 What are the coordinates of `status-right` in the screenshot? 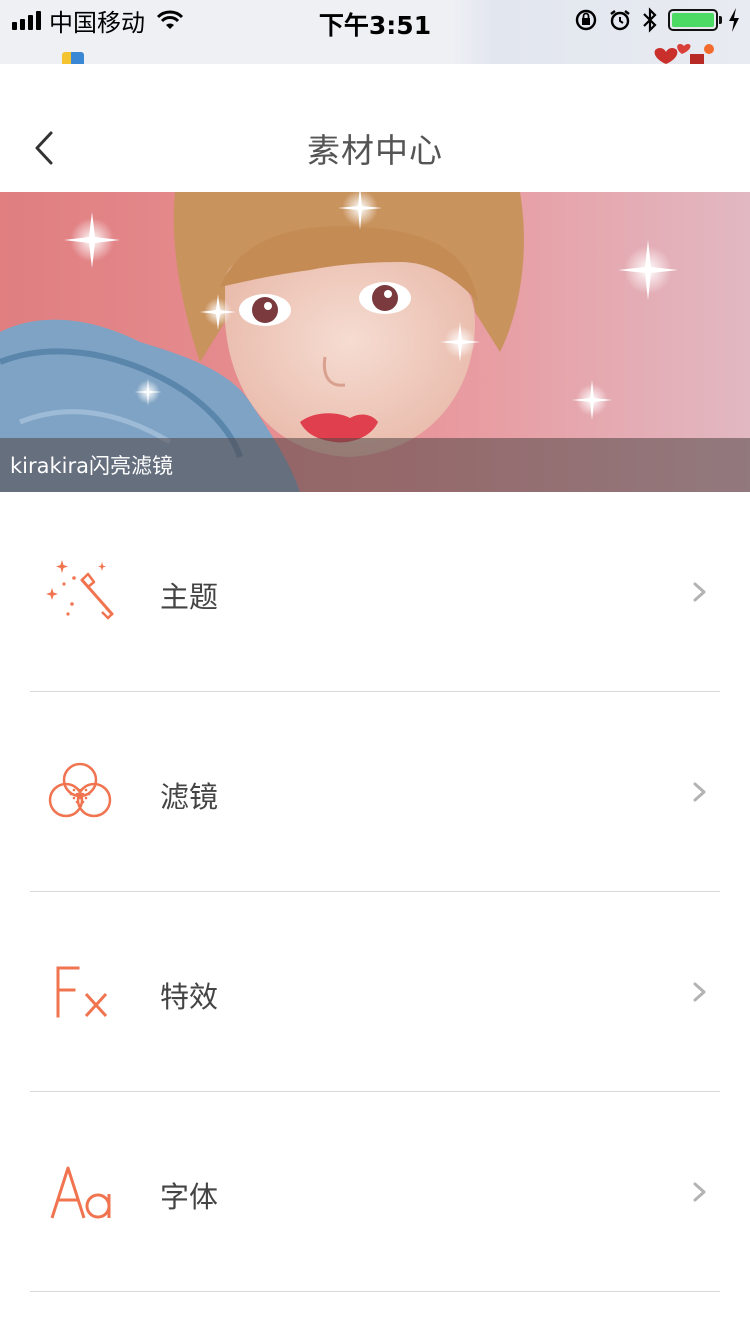 It's located at (657, 20).